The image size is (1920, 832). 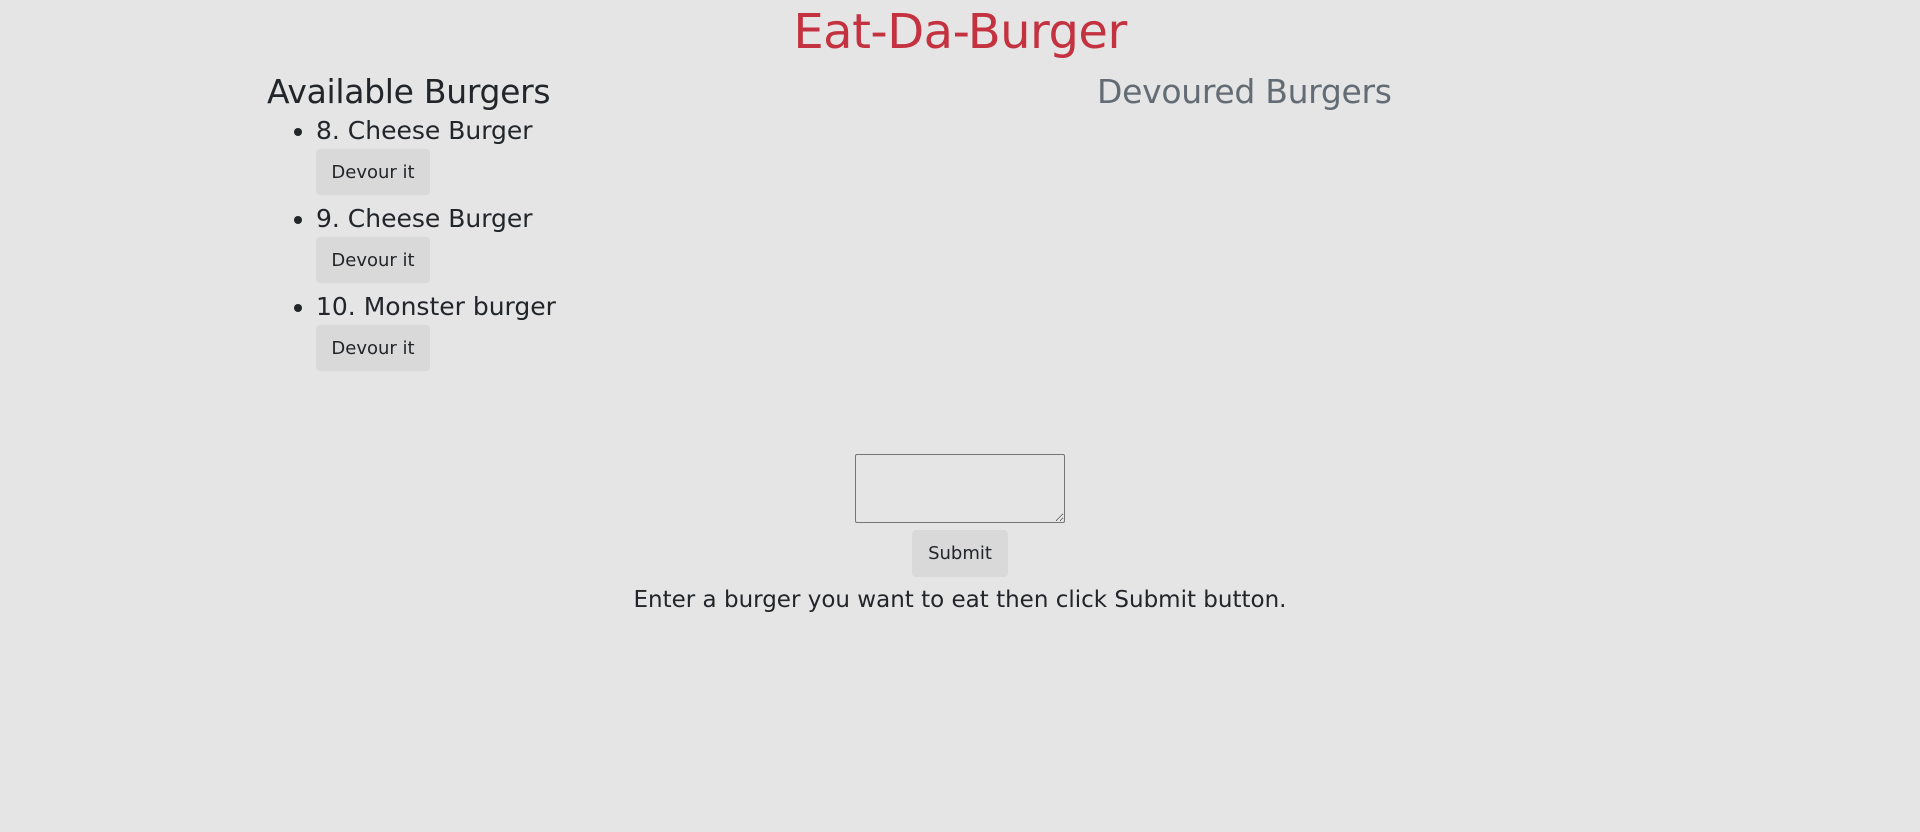 I want to click on burger-name: 10. Monster burger, so click(x=436, y=306).